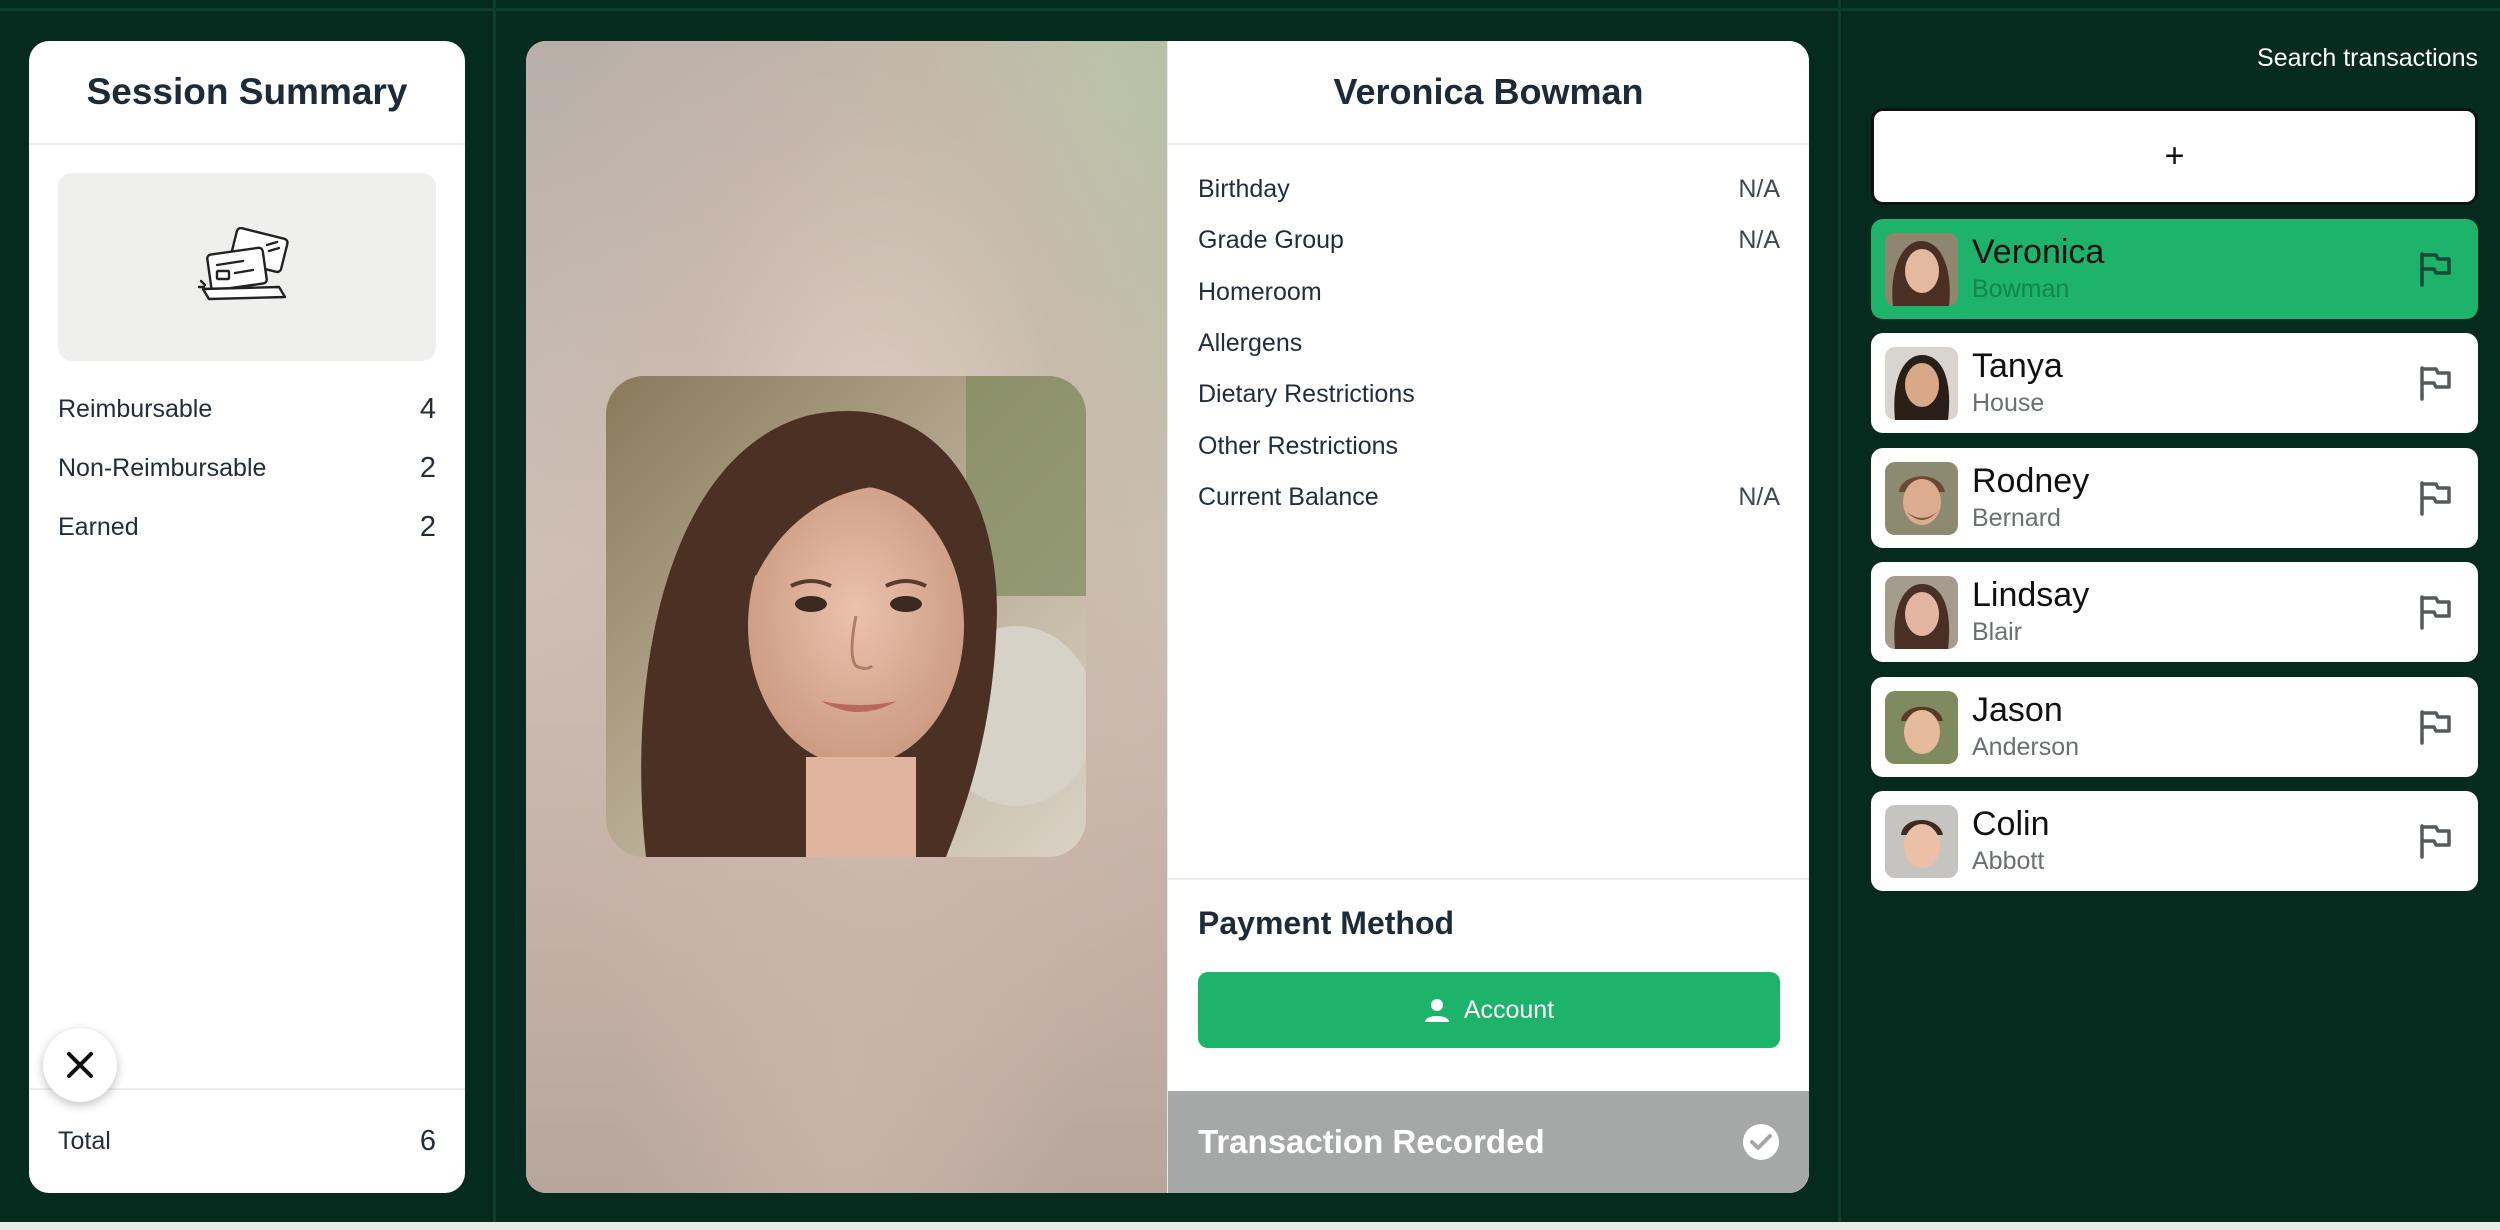  Describe the element at coordinates (2017, 366) in the screenshot. I see `person-first-name: Tanya` at that location.